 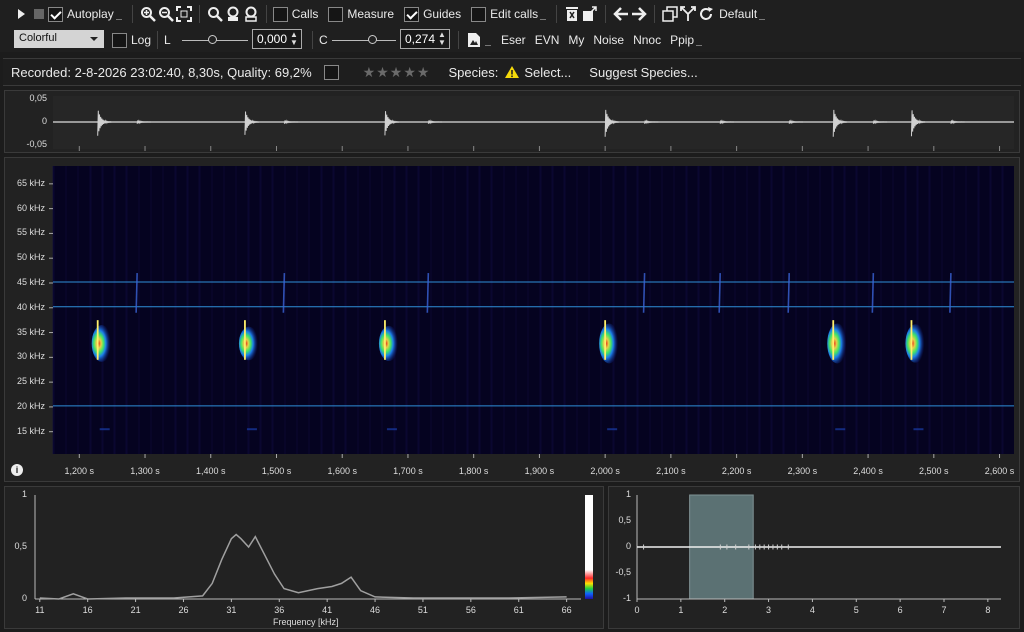 What do you see at coordinates (473, 471) in the screenshot?
I see `spectrogram-x-tick: 1,800 s` at bounding box center [473, 471].